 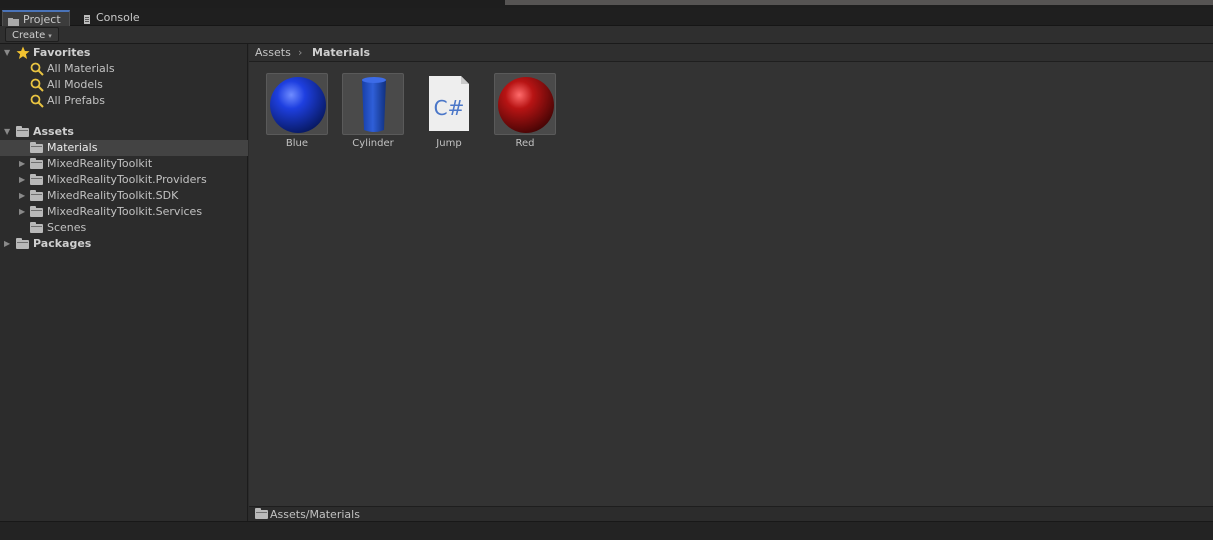 What do you see at coordinates (67, 227) in the screenshot?
I see `tree-item-label: Scenes` at bounding box center [67, 227].